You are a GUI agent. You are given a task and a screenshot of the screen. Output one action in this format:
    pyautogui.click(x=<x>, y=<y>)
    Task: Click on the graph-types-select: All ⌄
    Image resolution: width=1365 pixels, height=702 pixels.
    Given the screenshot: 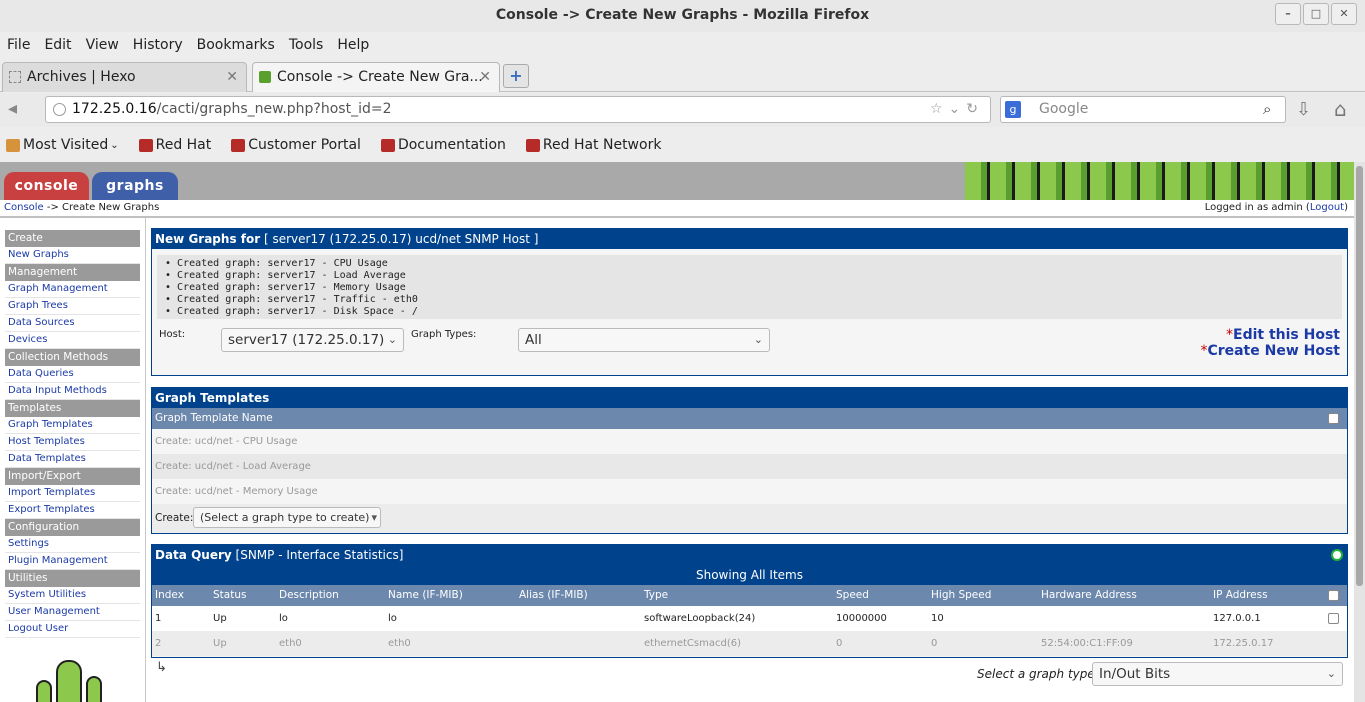 What is the action you would take?
    pyautogui.click(x=644, y=340)
    